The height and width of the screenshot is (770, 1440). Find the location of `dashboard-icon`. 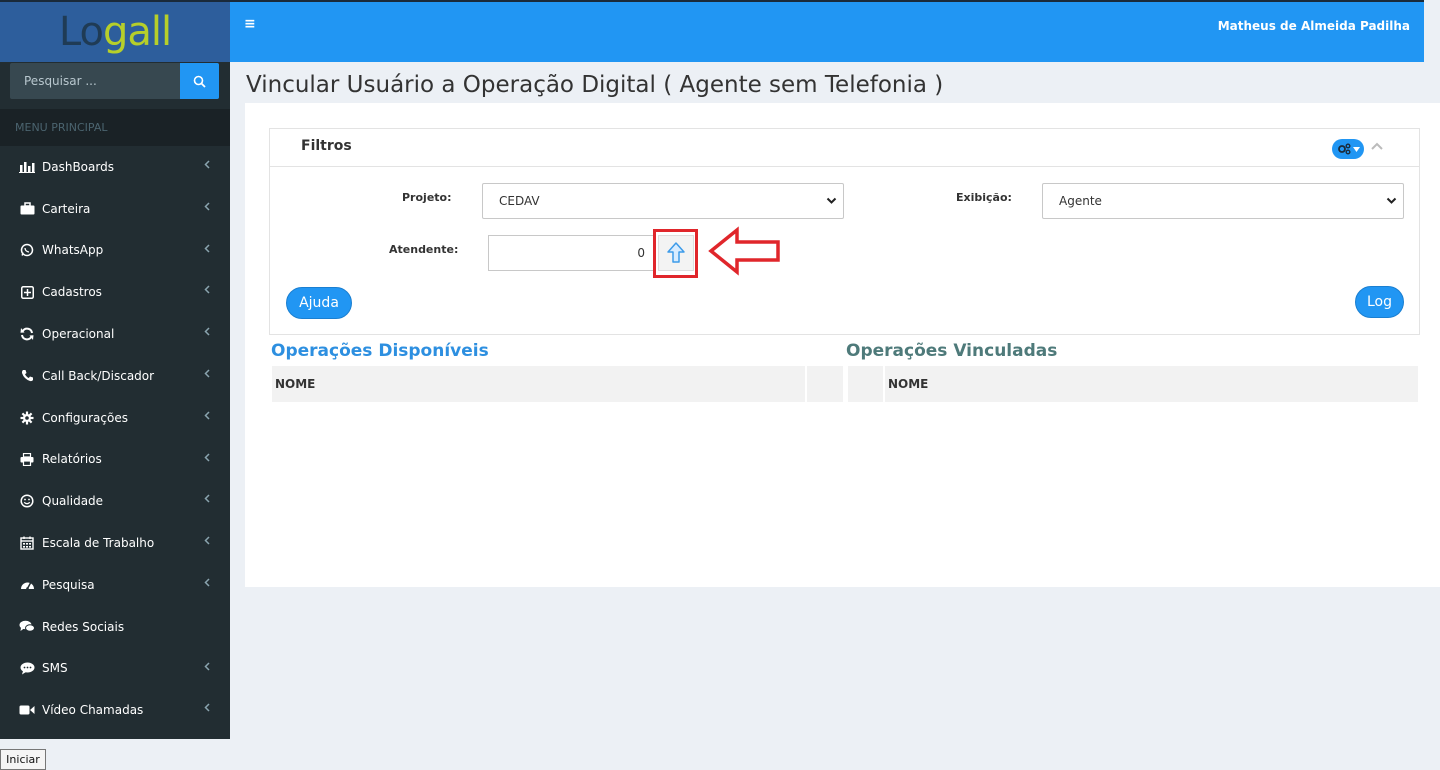

dashboard-icon is located at coordinates (27, 585).